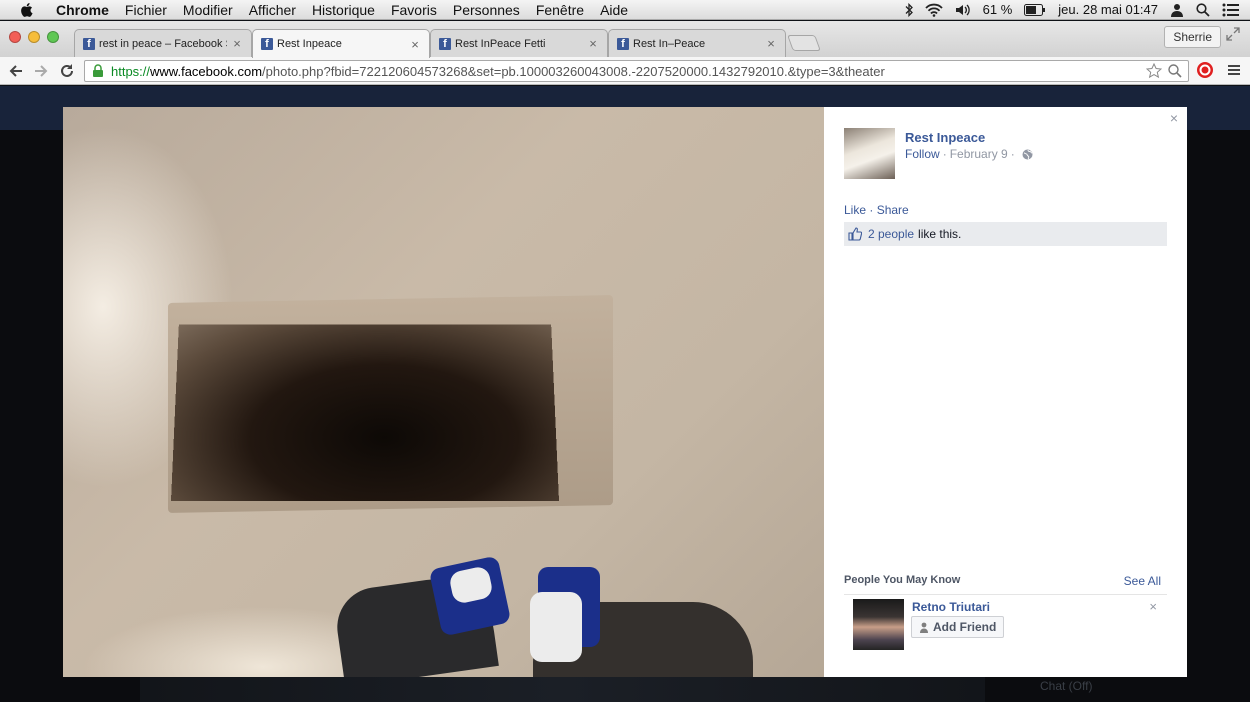 This screenshot has height=702, width=1250. I want to click on window-controls, so click(34, 37).